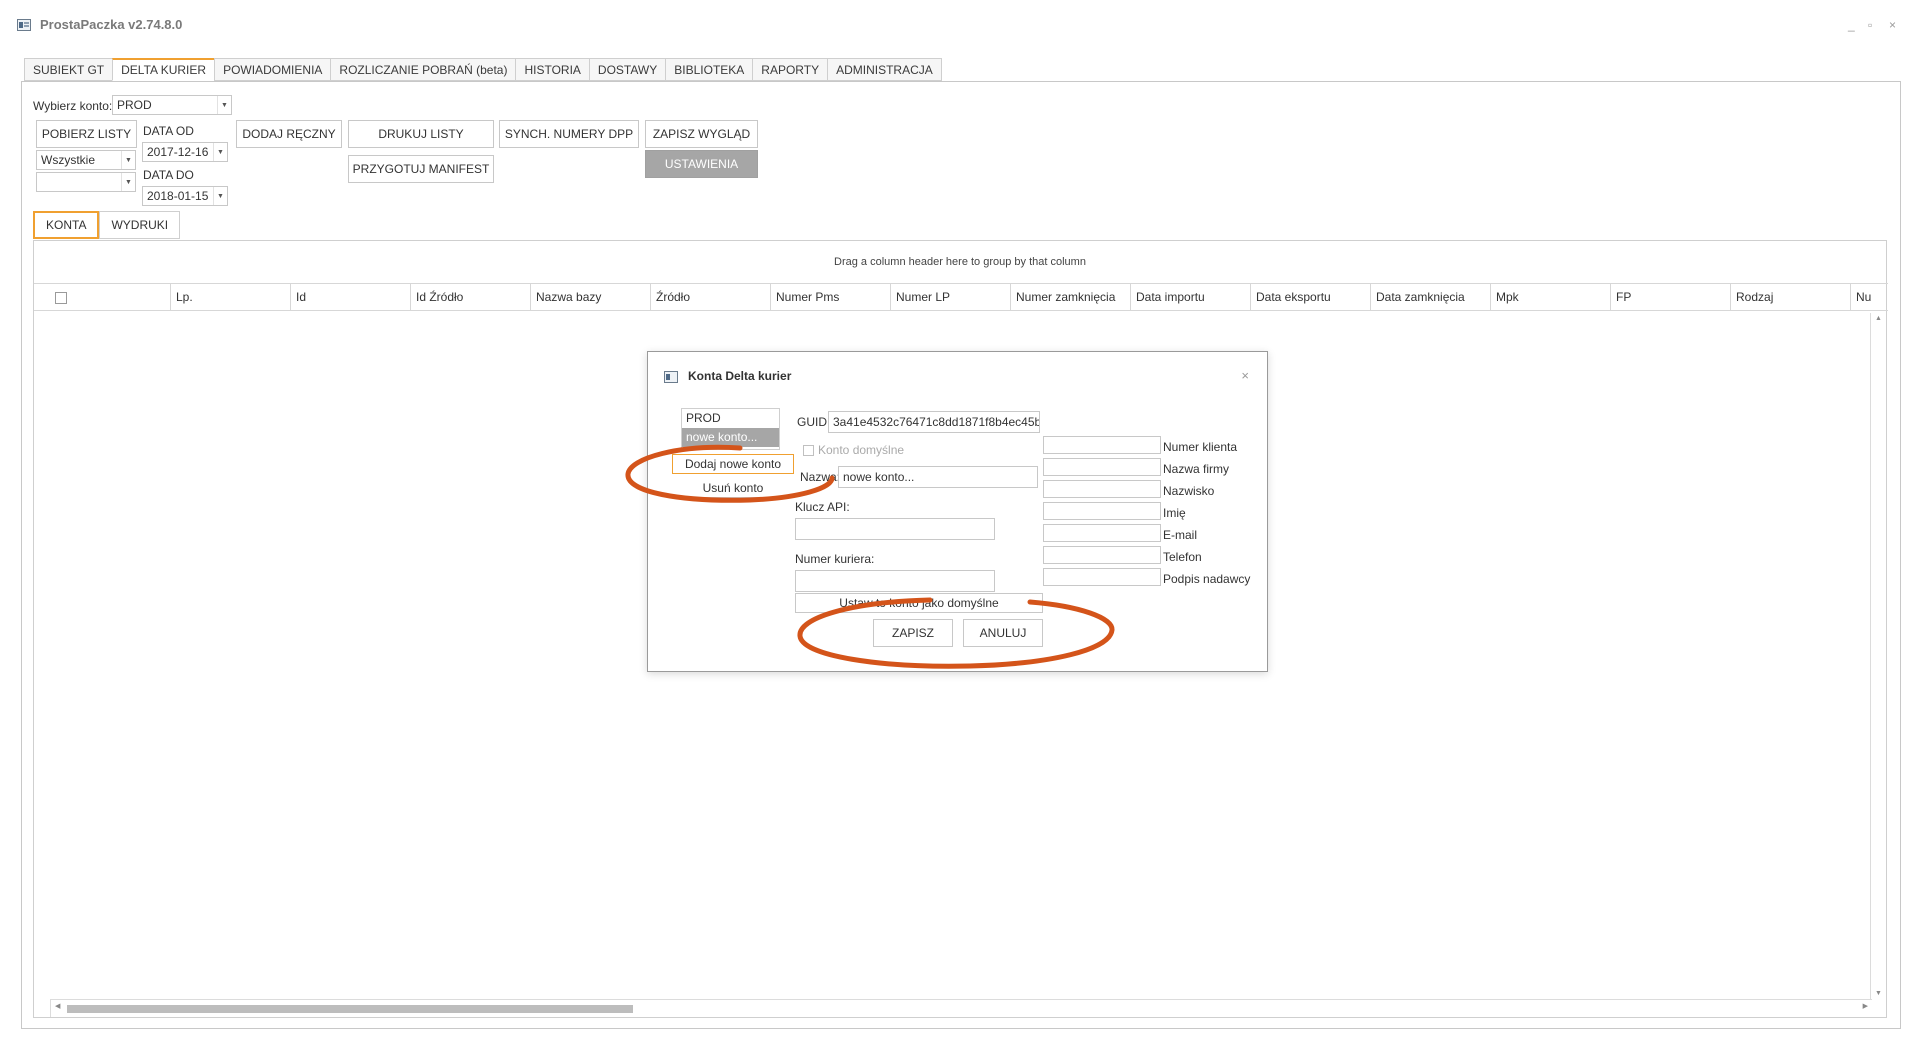 The width and height of the screenshot is (1920, 1048). I want to click on restore-icon: ▫, so click(1870, 25).